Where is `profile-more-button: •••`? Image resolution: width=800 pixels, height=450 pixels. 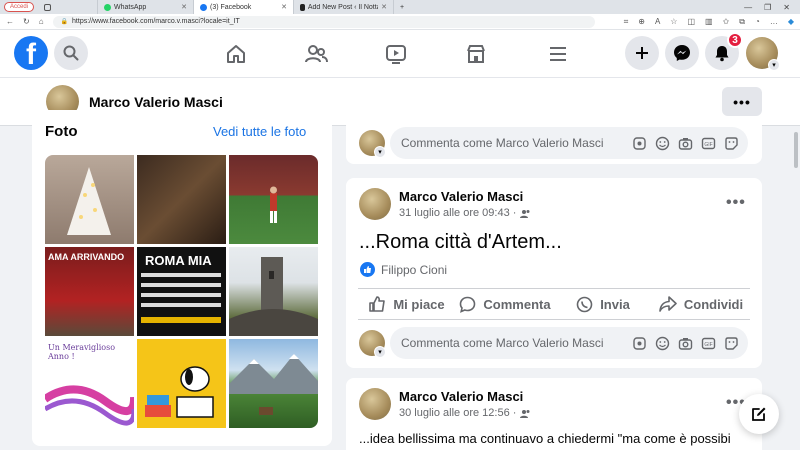 profile-more-button: ••• is located at coordinates (742, 101).